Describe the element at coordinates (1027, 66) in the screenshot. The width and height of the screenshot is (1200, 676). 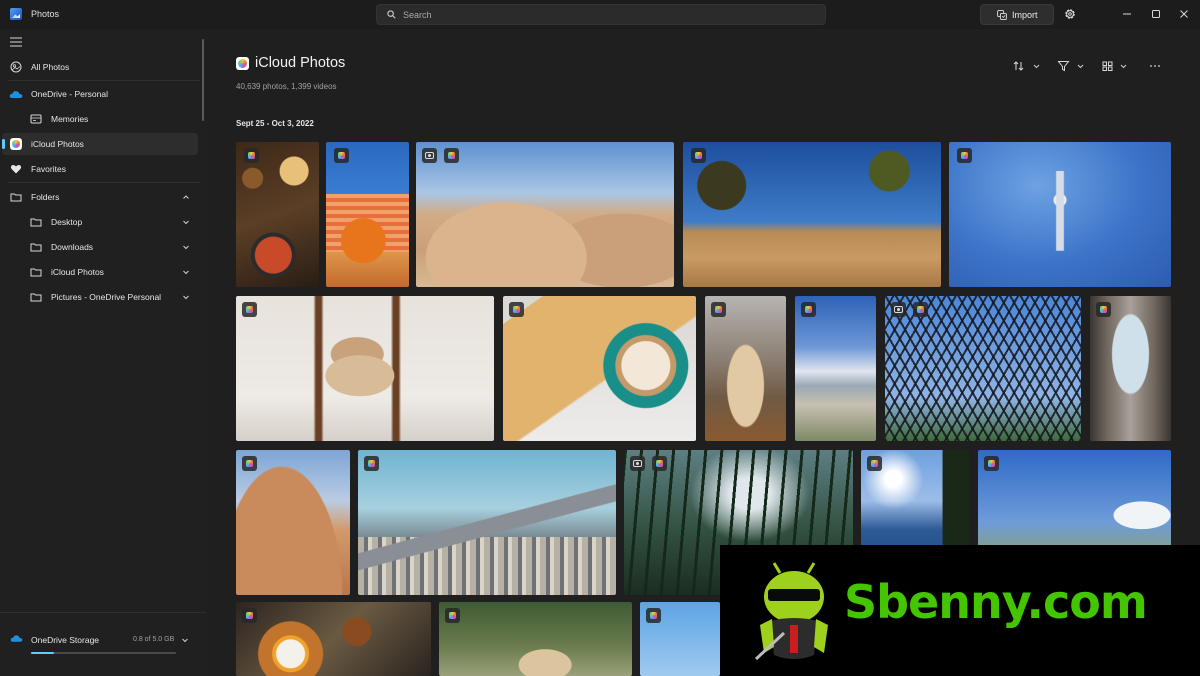
I see `sort-button` at that location.